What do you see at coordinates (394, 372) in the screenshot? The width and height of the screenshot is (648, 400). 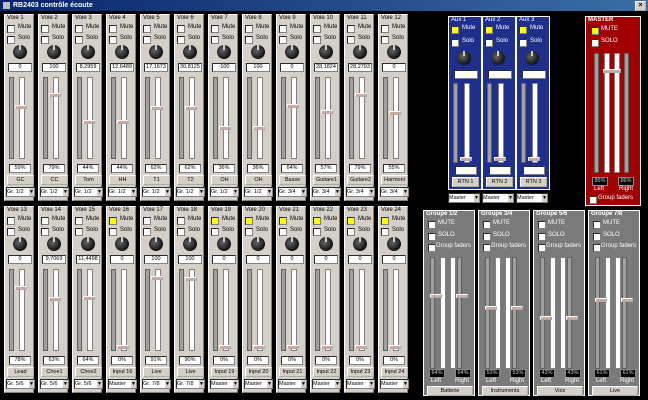 I see `channel-label-button: Input 24` at bounding box center [394, 372].